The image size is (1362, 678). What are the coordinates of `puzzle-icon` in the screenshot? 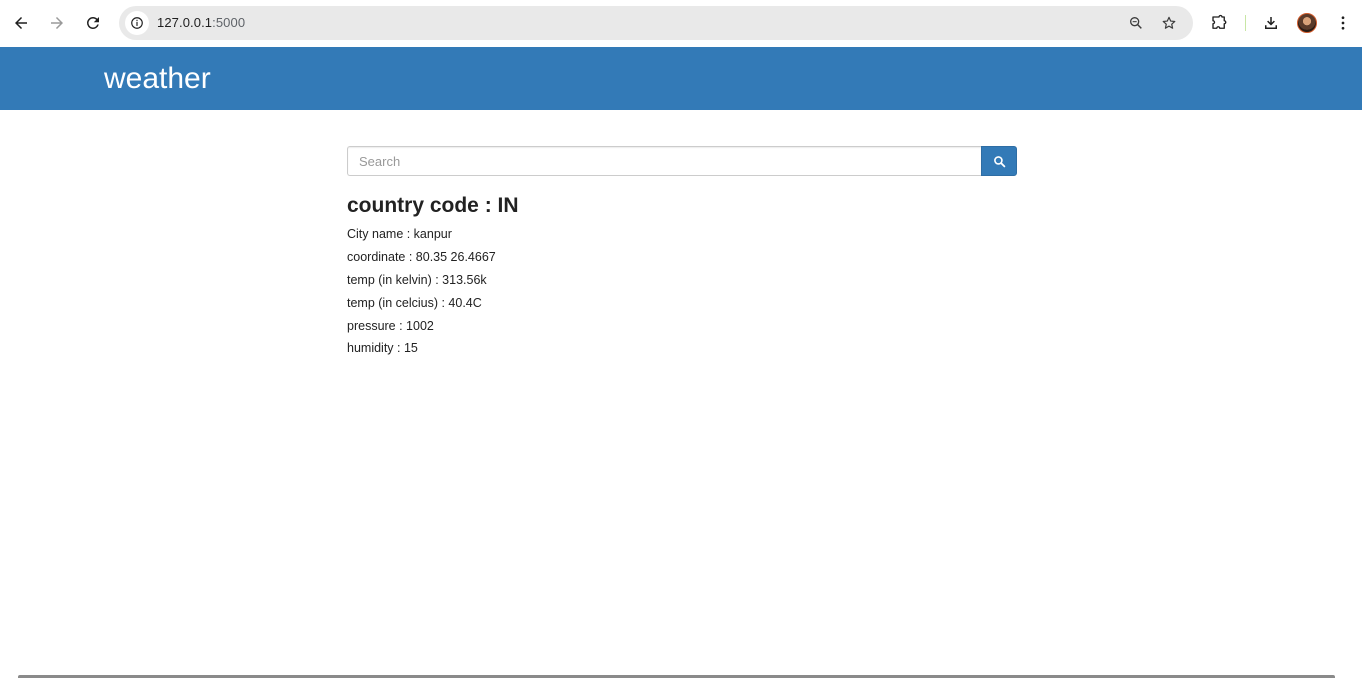 It's located at (1219, 21).